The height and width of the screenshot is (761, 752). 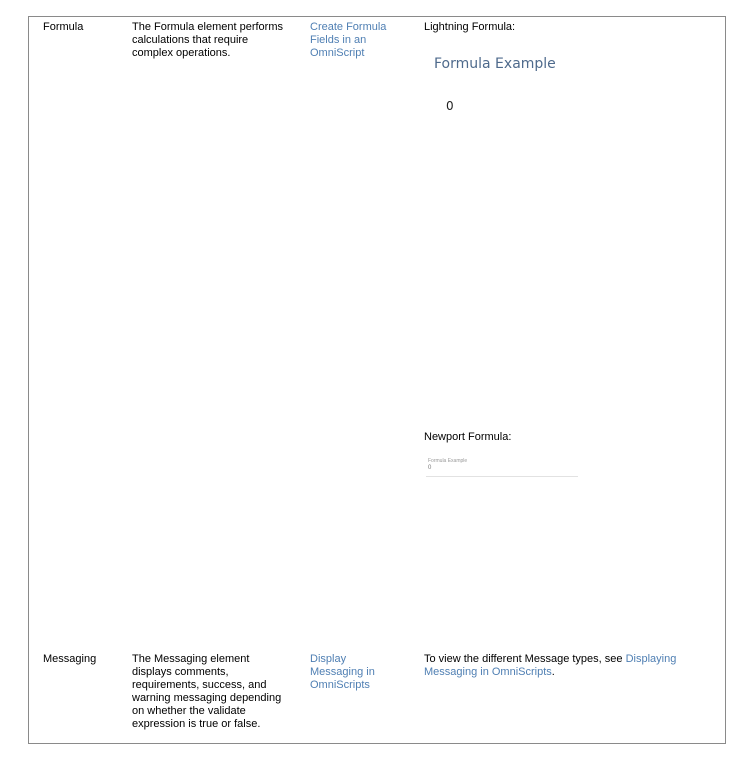 I want to click on display-messaging-link: Display Messaging in OmniScripts, so click(x=356, y=672).